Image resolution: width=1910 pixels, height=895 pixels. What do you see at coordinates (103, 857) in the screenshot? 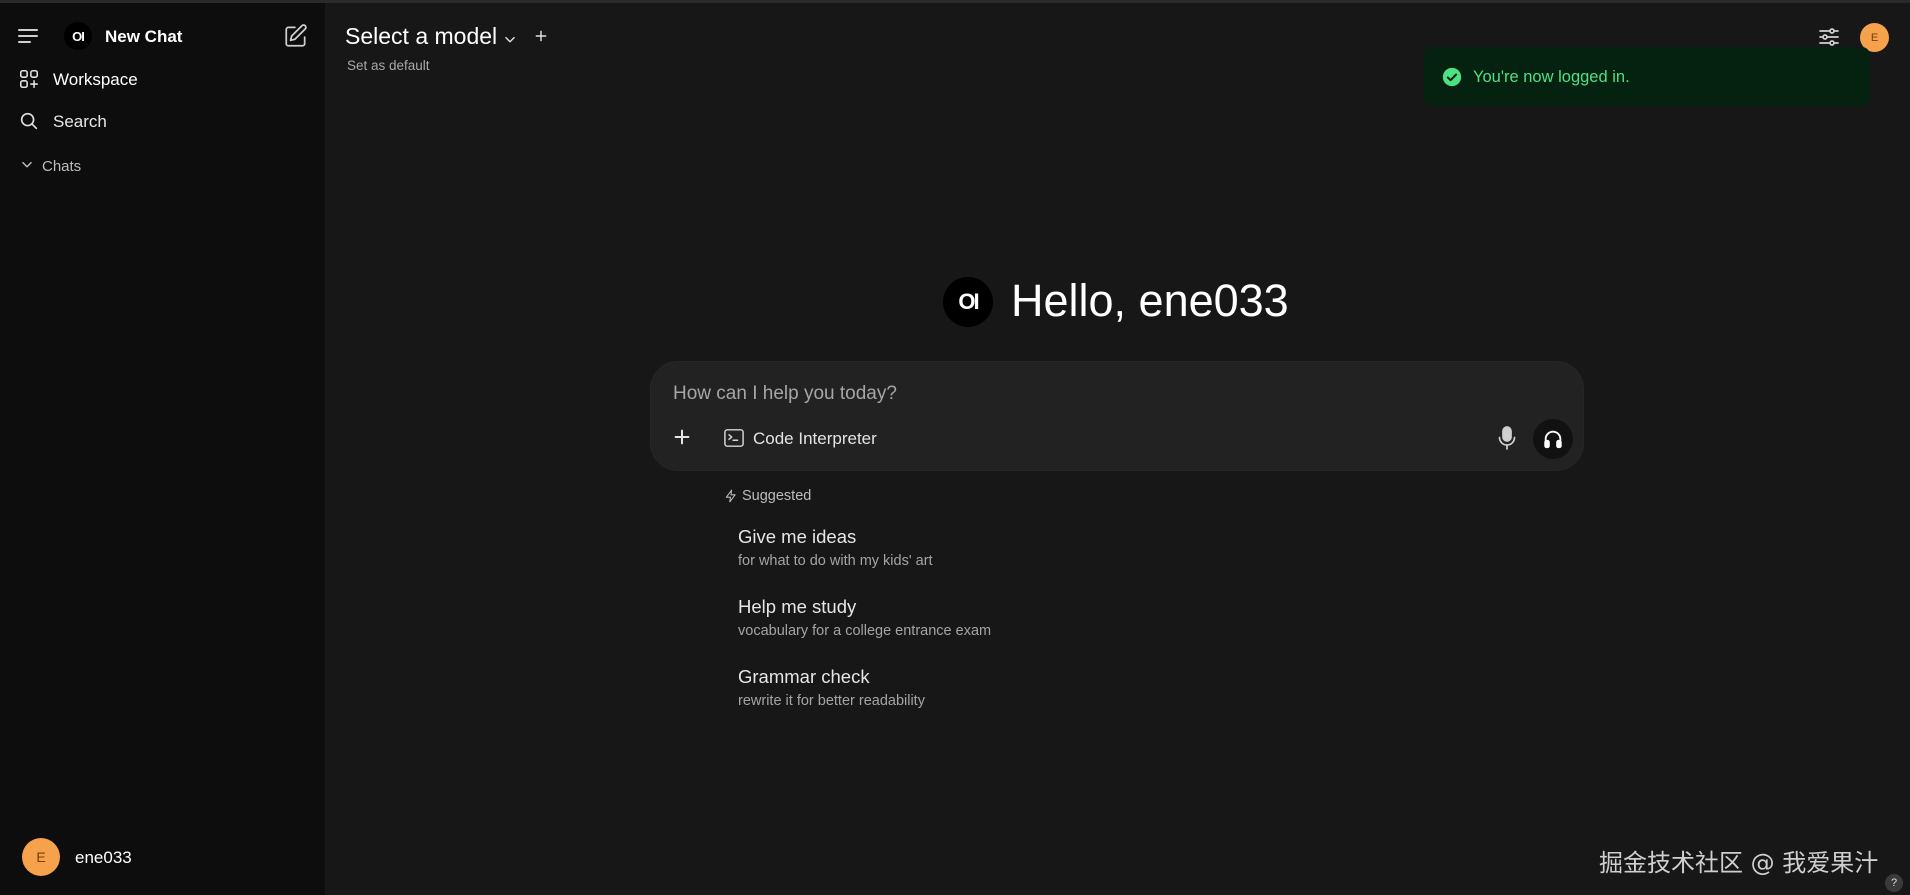
I see `user-name: ene033` at bounding box center [103, 857].